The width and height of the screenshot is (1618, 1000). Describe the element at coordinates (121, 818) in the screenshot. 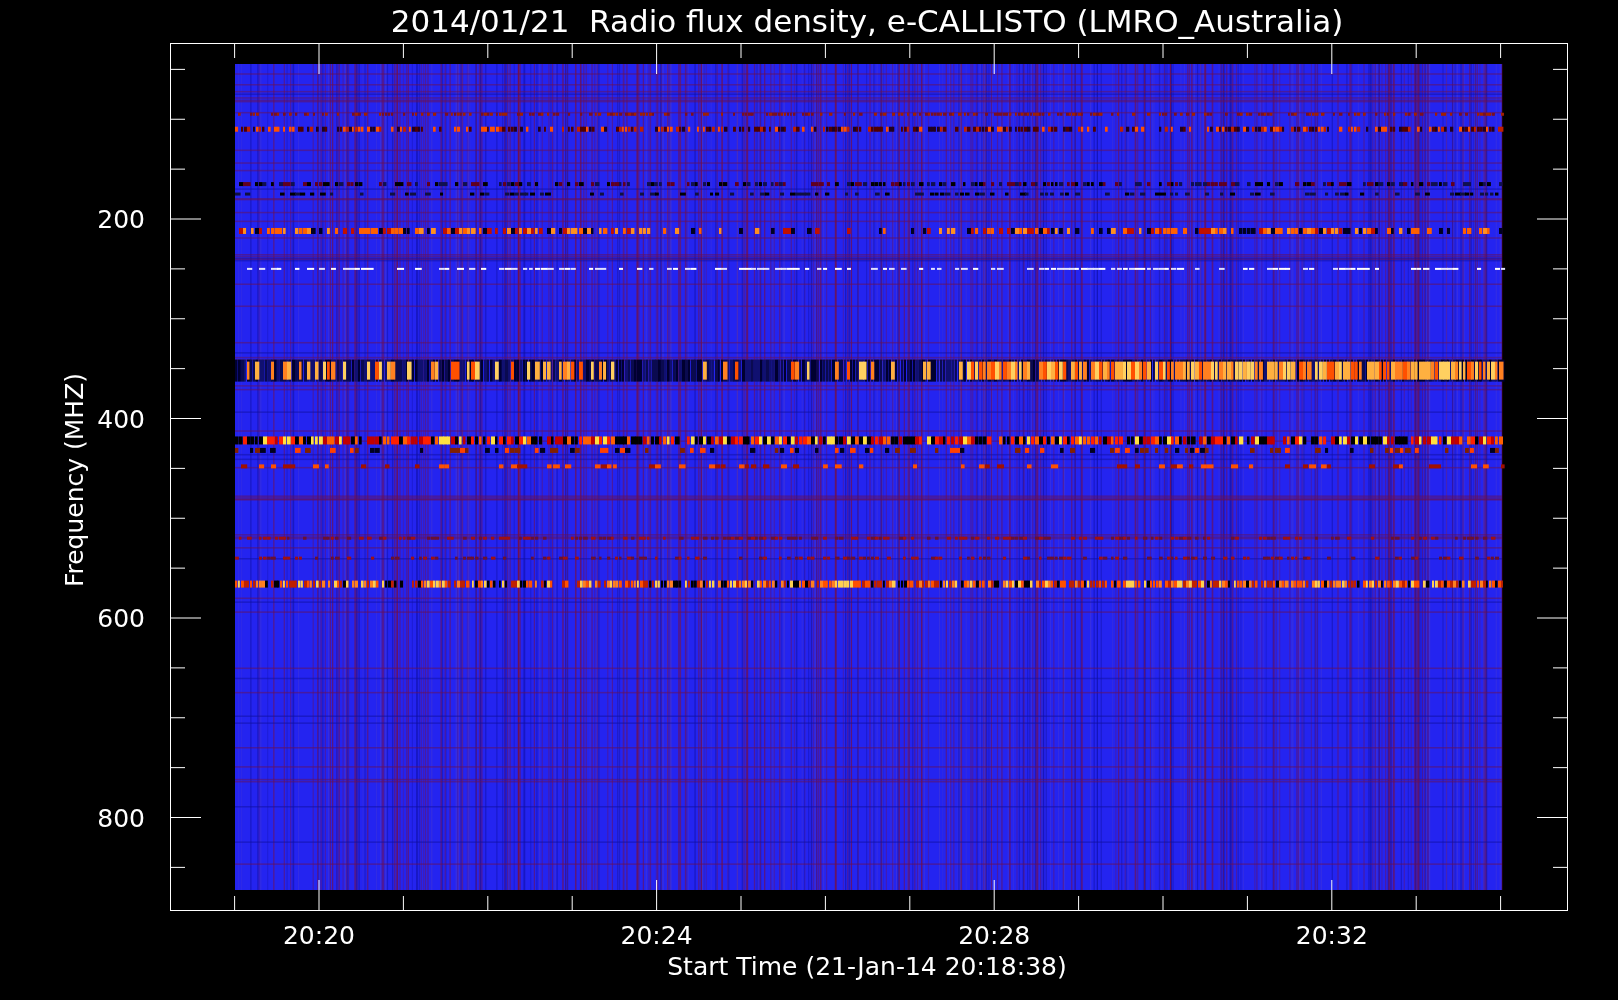

I see `tick-label: 800` at that location.